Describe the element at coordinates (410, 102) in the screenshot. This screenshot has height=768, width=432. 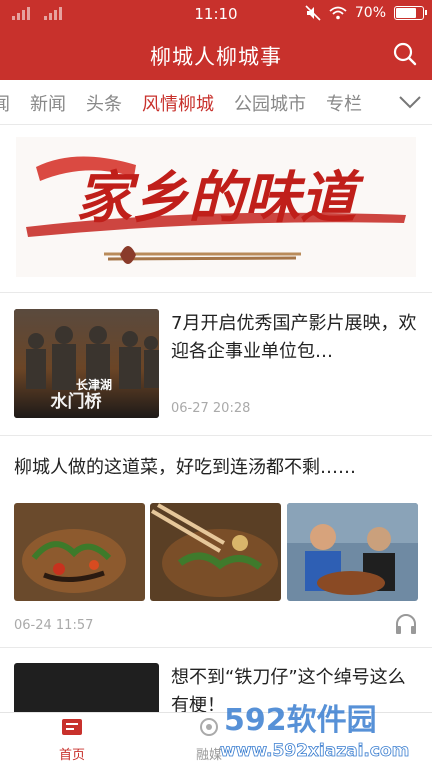
I see `chevron-down-icon` at that location.